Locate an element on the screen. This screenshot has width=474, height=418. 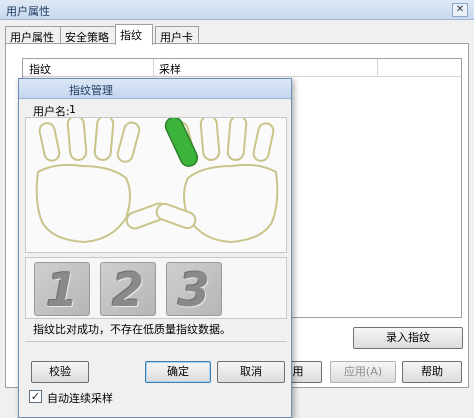
status-message: 指纹比对成功，不存在低质量指纹数据。 is located at coordinates (132, 329).